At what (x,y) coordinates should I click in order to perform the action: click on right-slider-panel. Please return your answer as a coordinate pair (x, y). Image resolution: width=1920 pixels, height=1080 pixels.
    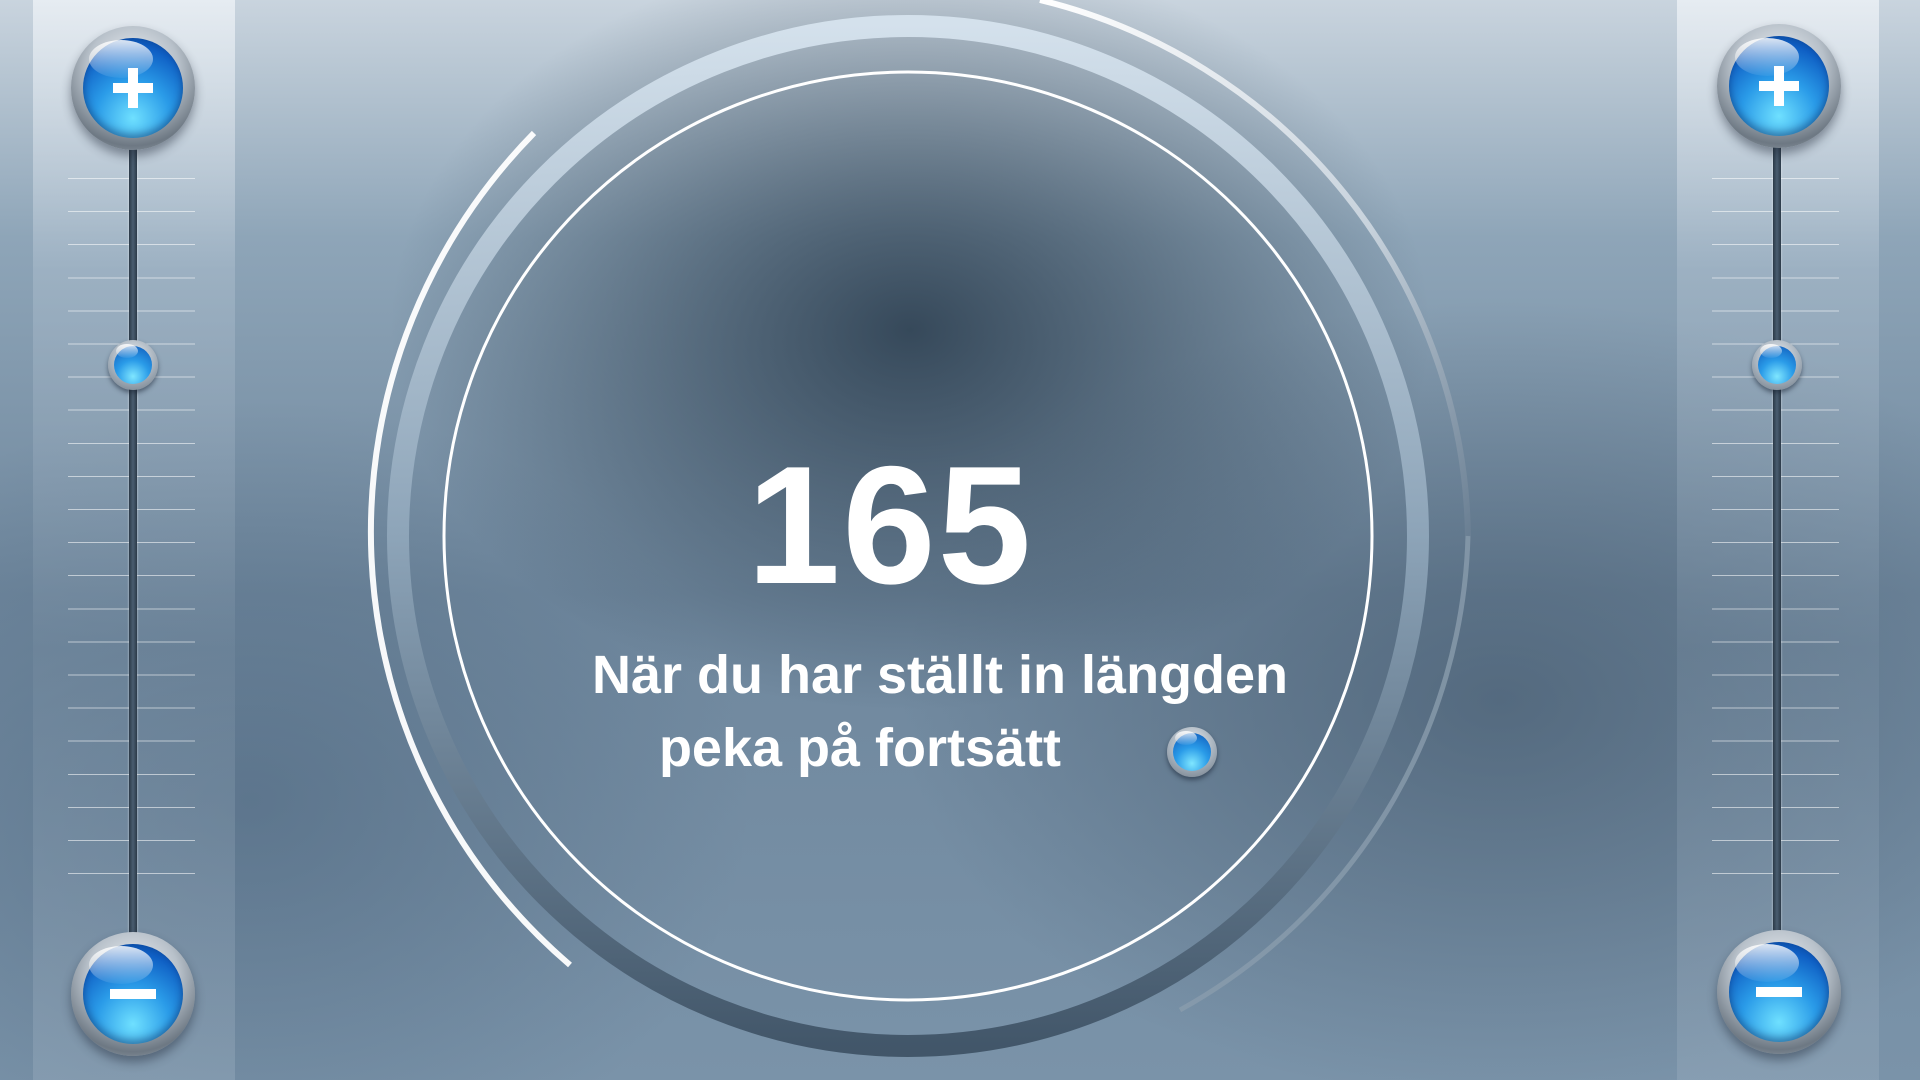
    Looking at the image, I should click on (1778, 540).